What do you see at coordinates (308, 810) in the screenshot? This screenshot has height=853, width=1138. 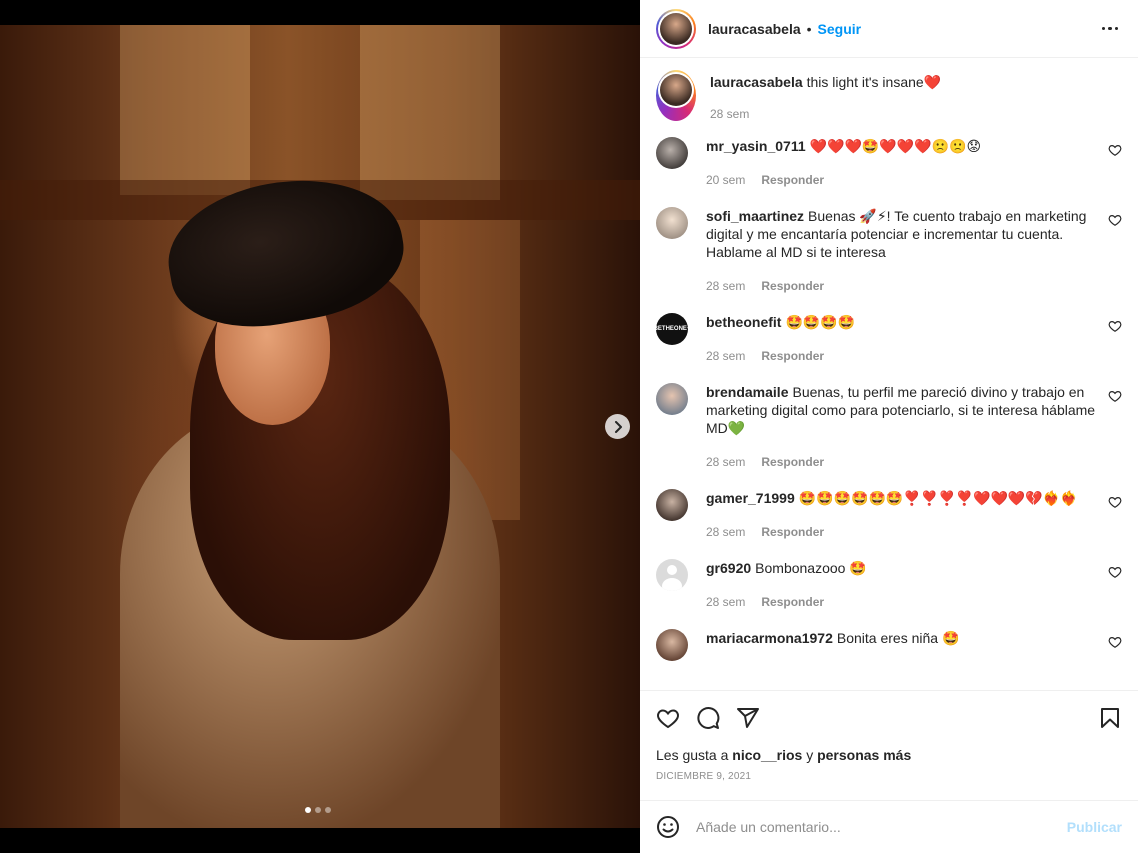 I see `carousel-dot-active` at bounding box center [308, 810].